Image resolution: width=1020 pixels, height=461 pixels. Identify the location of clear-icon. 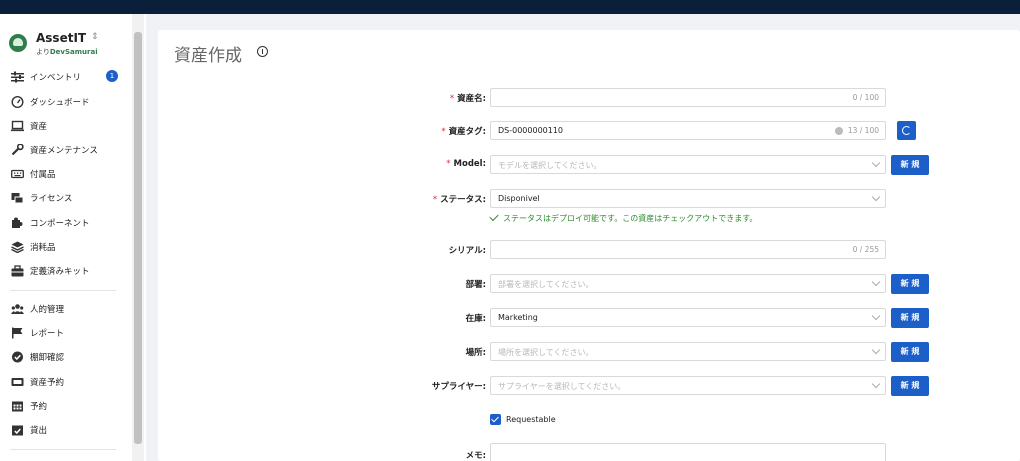
(839, 131).